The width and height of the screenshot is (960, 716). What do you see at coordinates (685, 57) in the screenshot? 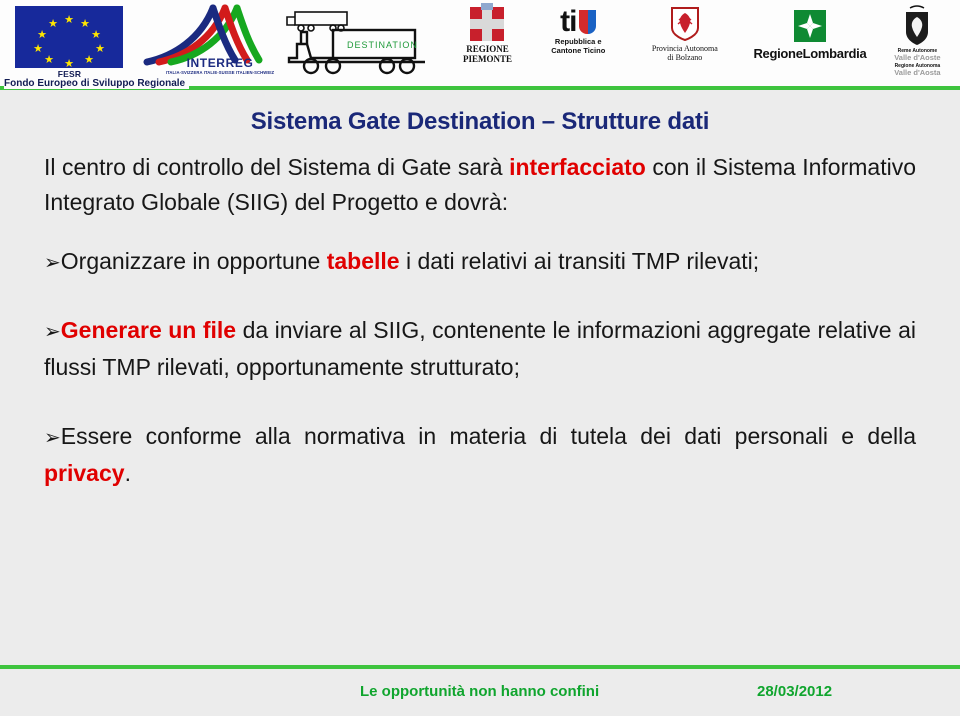
I see `bolzano-line2: di Bolzano` at bounding box center [685, 57].